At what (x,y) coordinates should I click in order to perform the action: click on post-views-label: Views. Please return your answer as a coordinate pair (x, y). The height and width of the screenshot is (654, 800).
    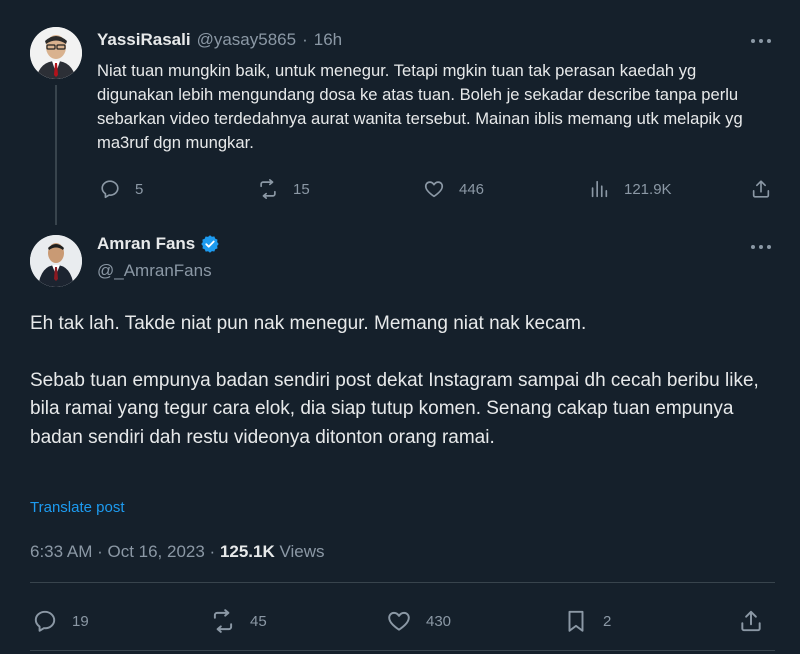
    Looking at the image, I should click on (299, 551).